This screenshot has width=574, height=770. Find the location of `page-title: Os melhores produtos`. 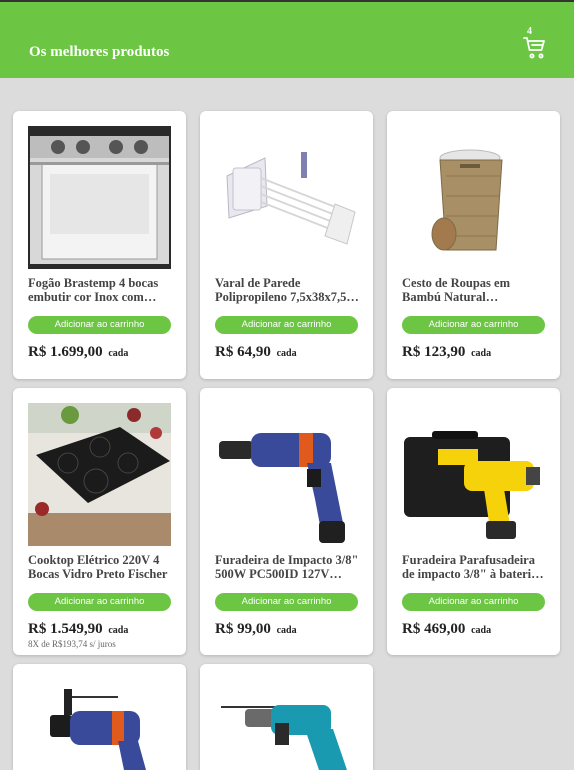

page-title: Os melhores produtos is located at coordinates (99, 52).